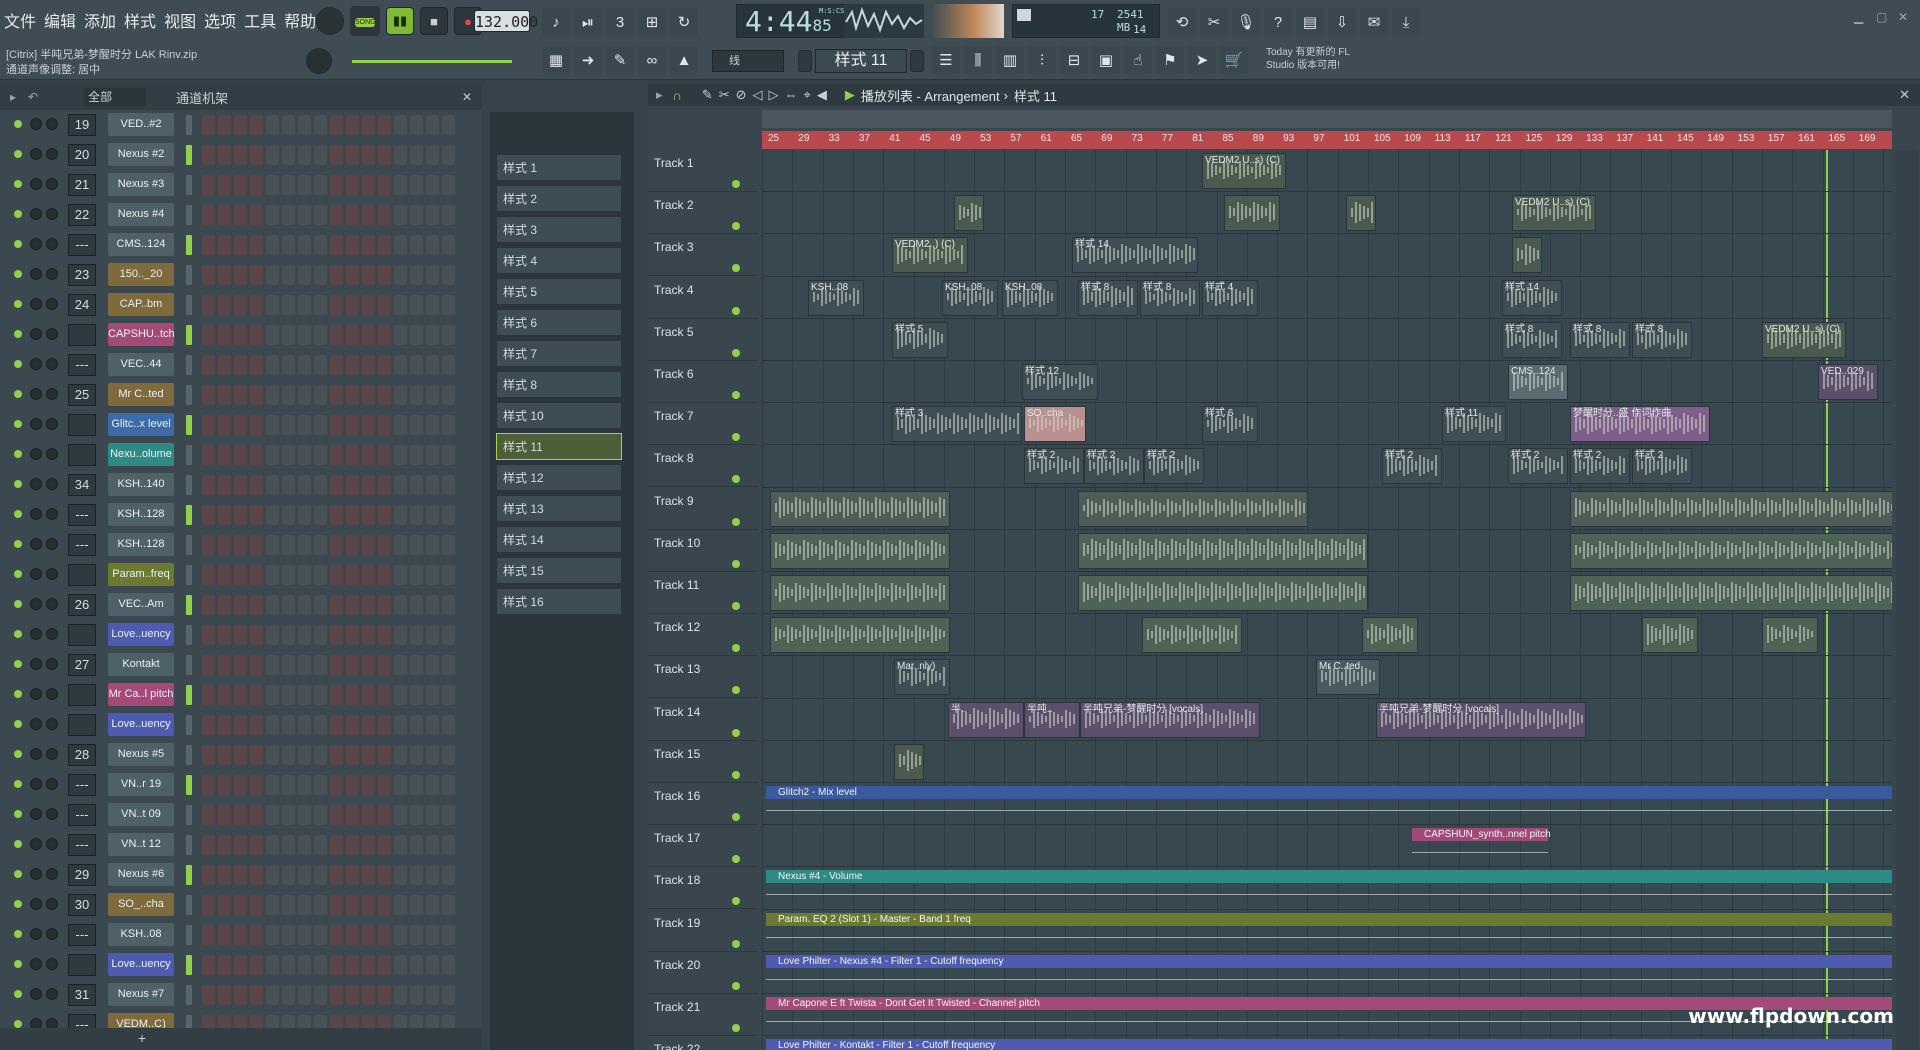  I want to click on channel-name-button: Nexus #2, so click(141, 154).